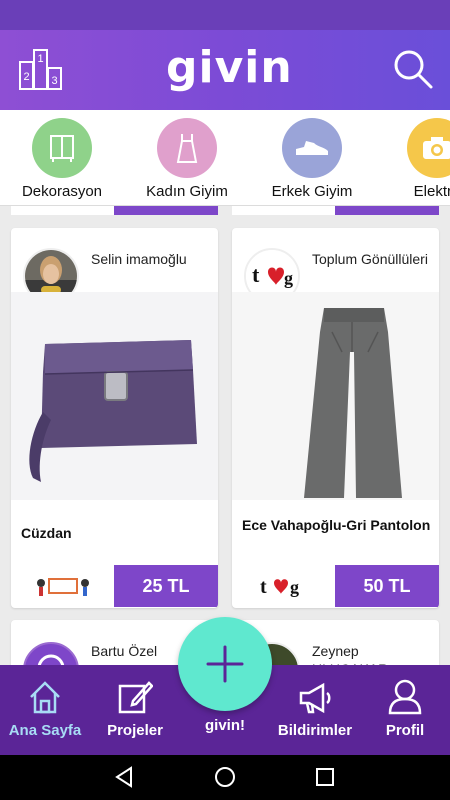 The image size is (450, 800). I want to click on nav-profile: Profil, so click(405, 710).